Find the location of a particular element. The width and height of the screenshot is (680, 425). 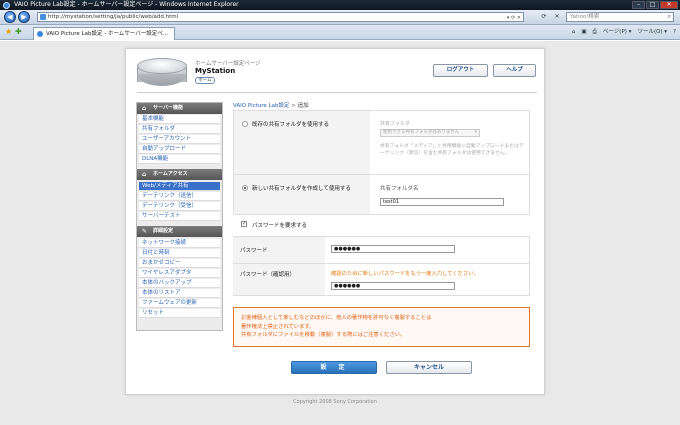

cancel-button: キャンセル is located at coordinates (429, 367).